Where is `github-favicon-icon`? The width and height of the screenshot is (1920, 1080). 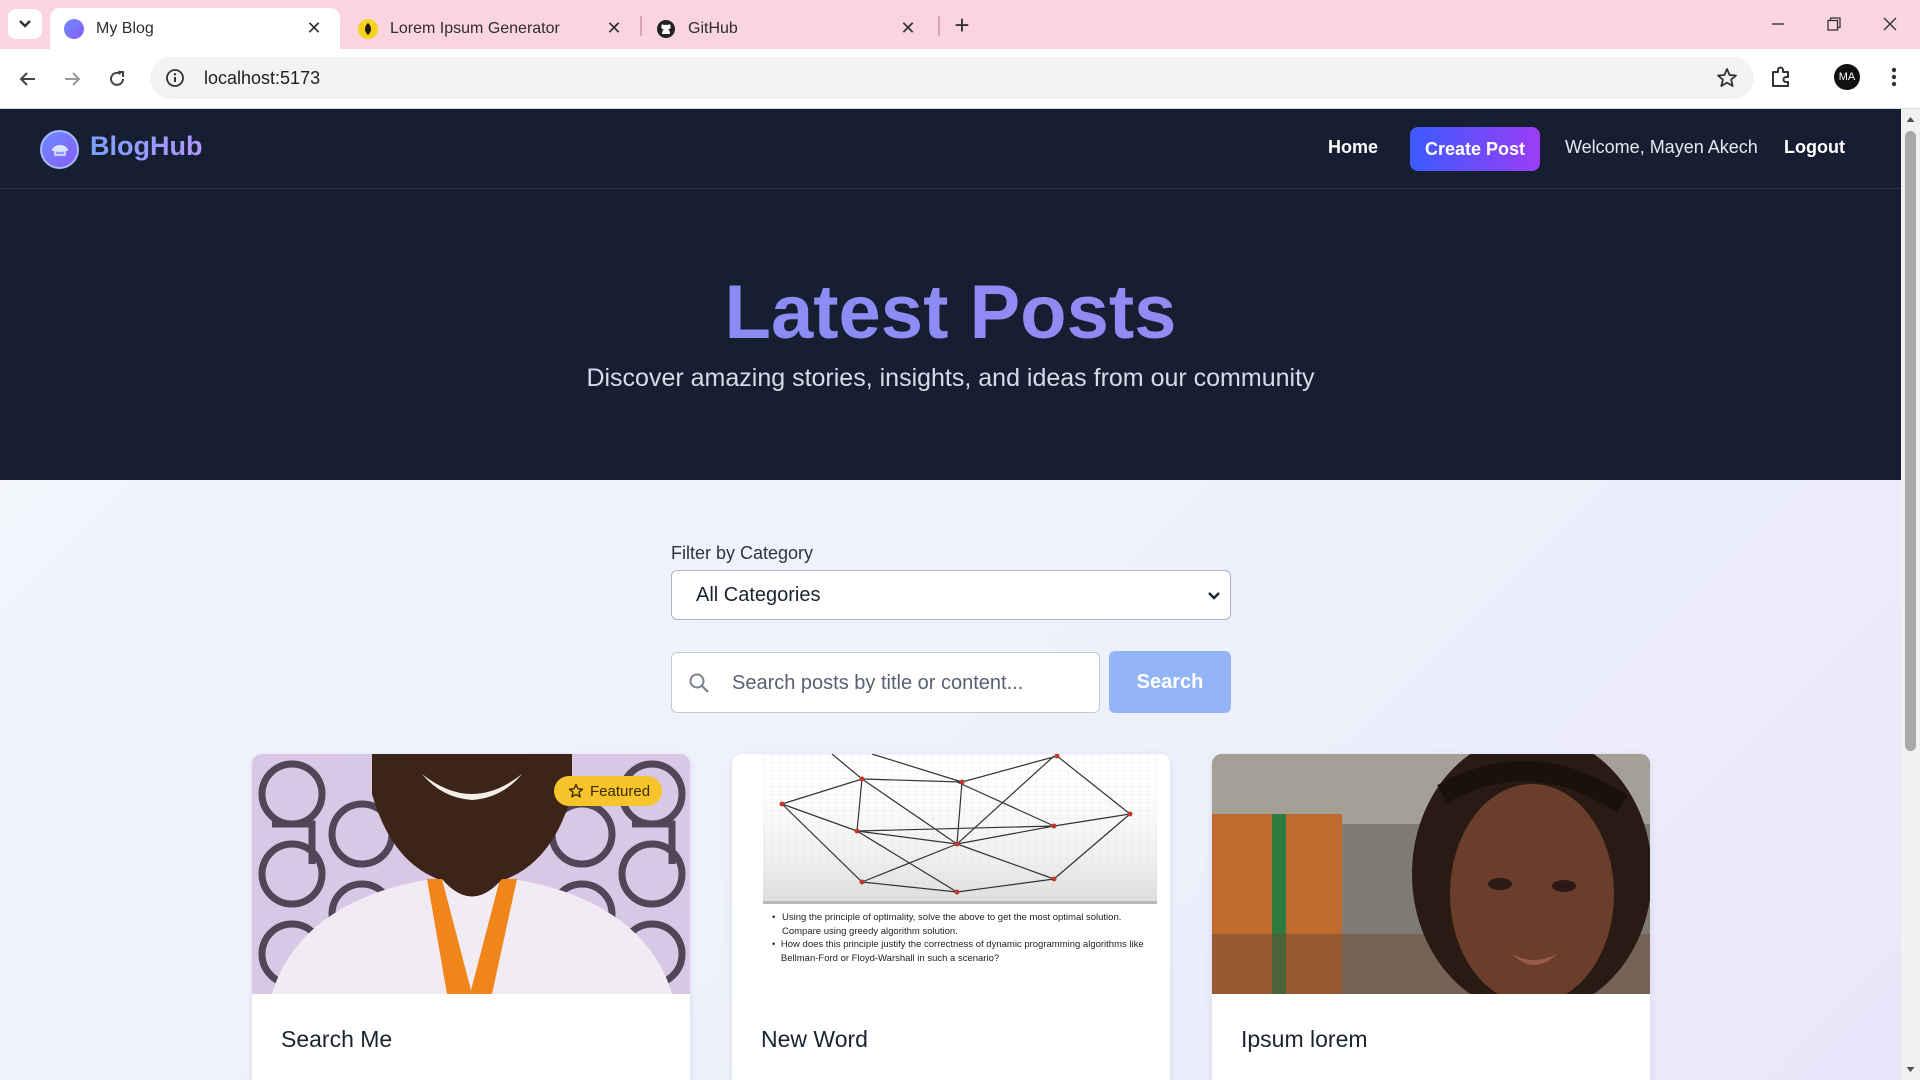 github-favicon-icon is located at coordinates (666, 29).